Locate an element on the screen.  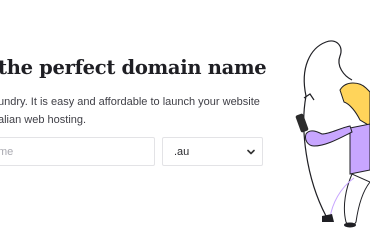
domain-search-placeholder: me is located at coordinates (7, 152).